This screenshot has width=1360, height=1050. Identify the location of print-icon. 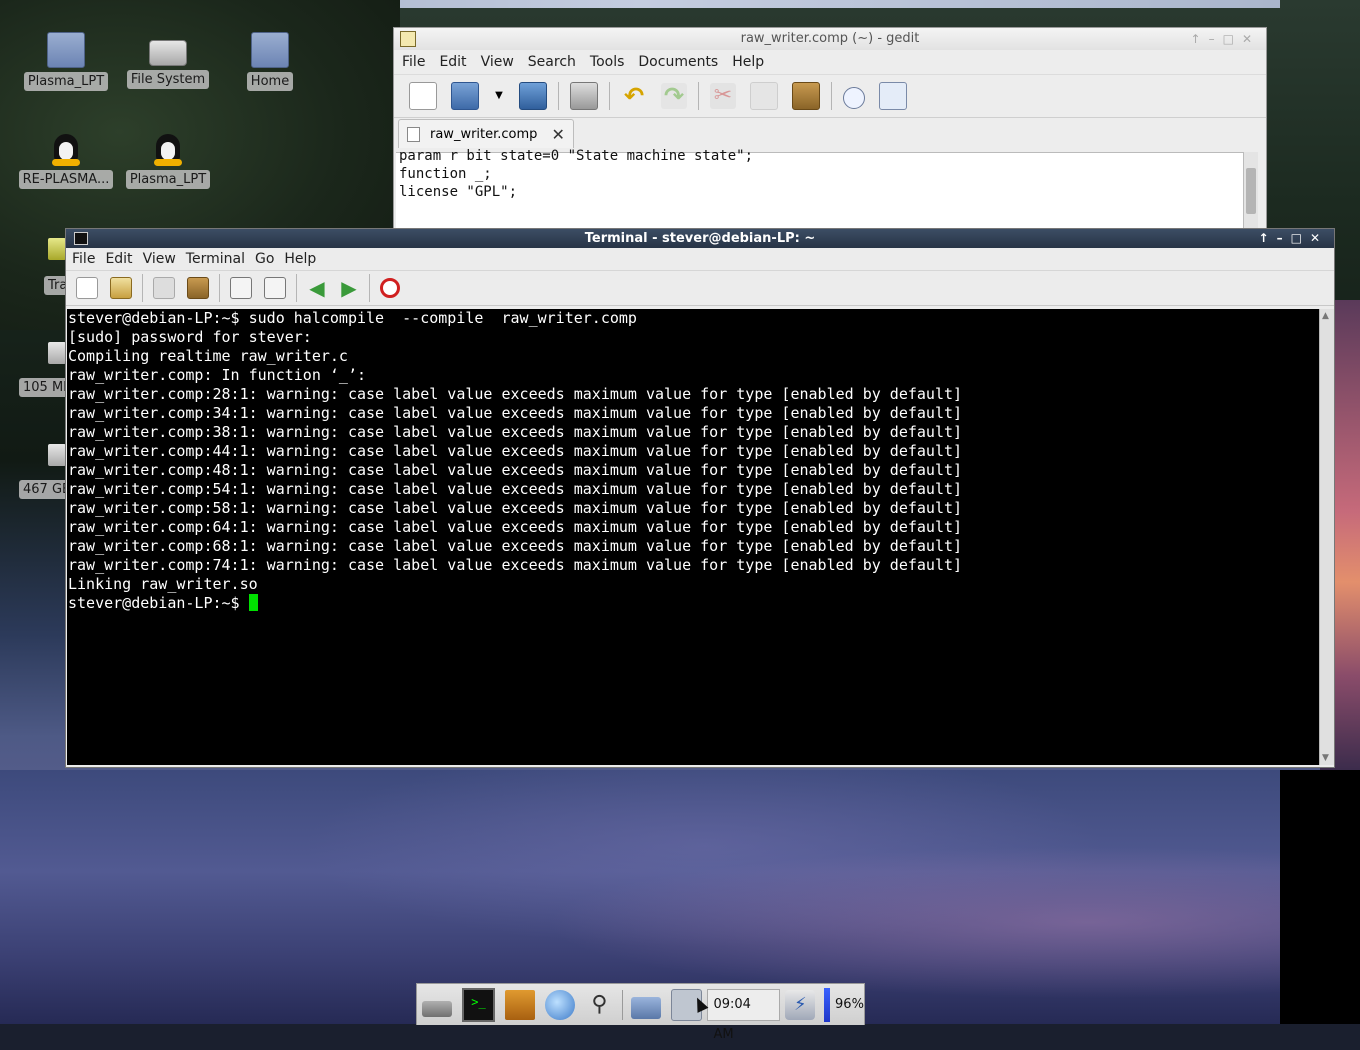
(584, 96).